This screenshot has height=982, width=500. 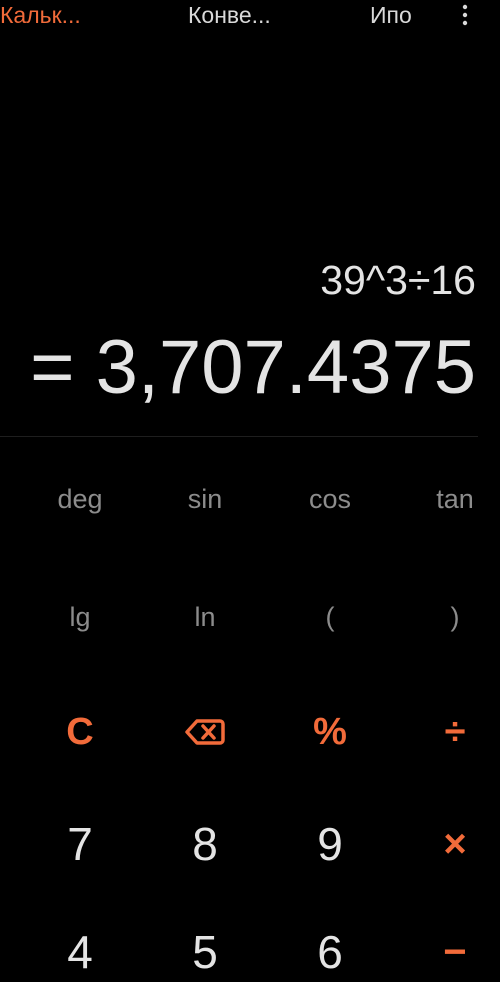 What do you see at coordinates (399, 15) in the screenshot?
I see `tab-mortgage: Ипо` at bounding box center [399, 15].